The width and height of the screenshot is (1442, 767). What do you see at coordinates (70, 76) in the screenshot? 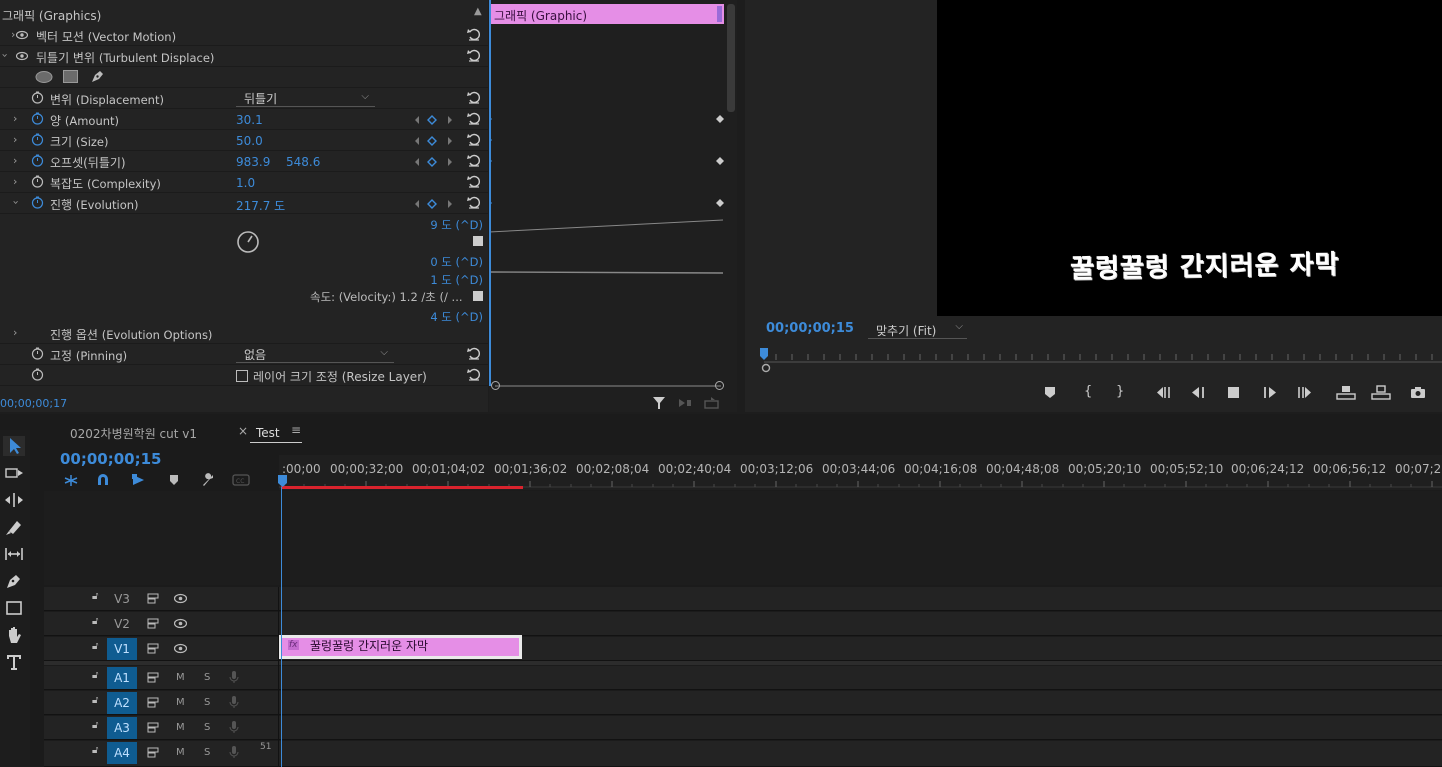
I see `rectangle-mask-icon` at bounding box center [70, 76].